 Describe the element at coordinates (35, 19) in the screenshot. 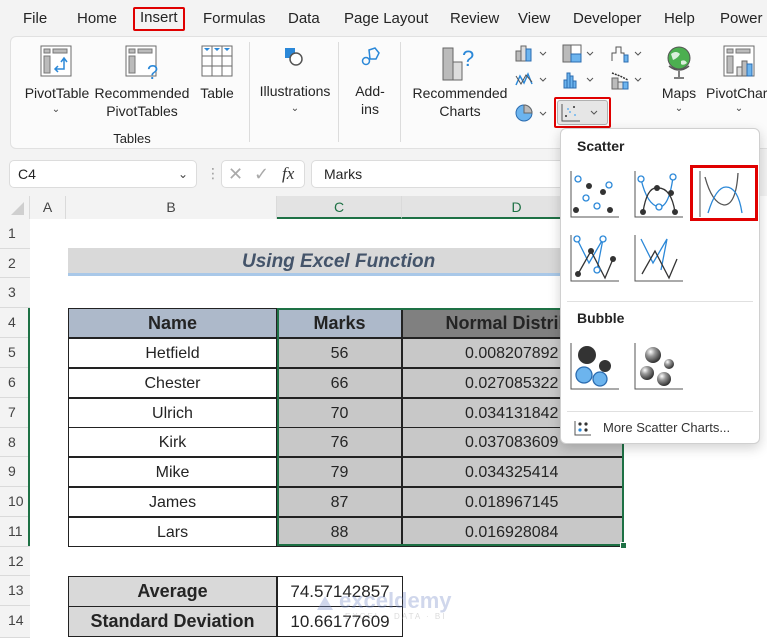

I see `tab-file: File` at that location.